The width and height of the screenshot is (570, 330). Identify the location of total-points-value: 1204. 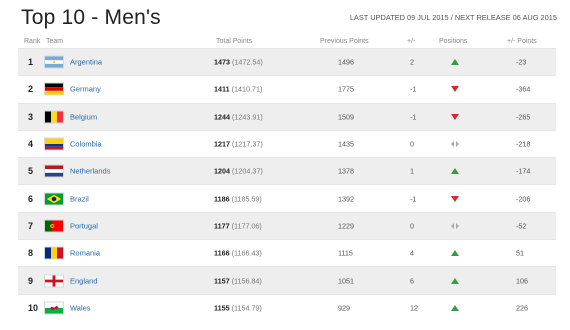
(222, 171).